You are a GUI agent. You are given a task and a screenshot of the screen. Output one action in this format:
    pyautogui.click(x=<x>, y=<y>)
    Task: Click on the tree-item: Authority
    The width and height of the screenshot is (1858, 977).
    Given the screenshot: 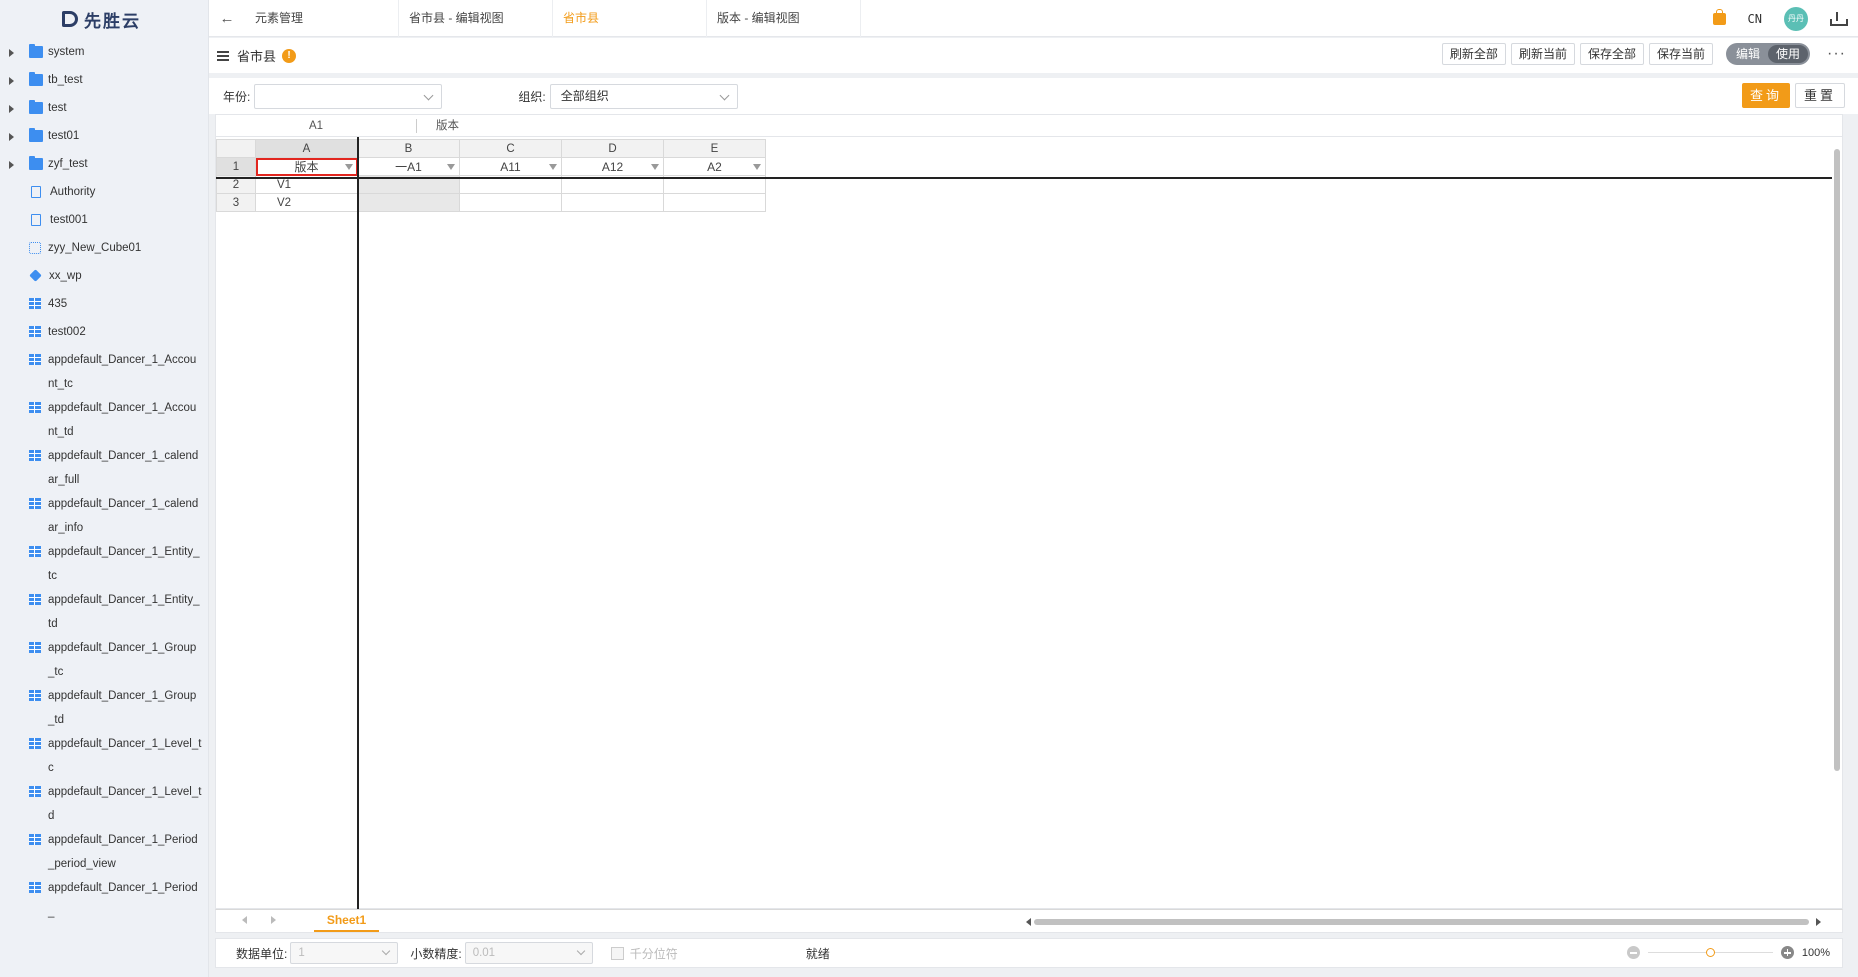 What is the action you would take?
    pyautogui.click(x=104, y=194)
    